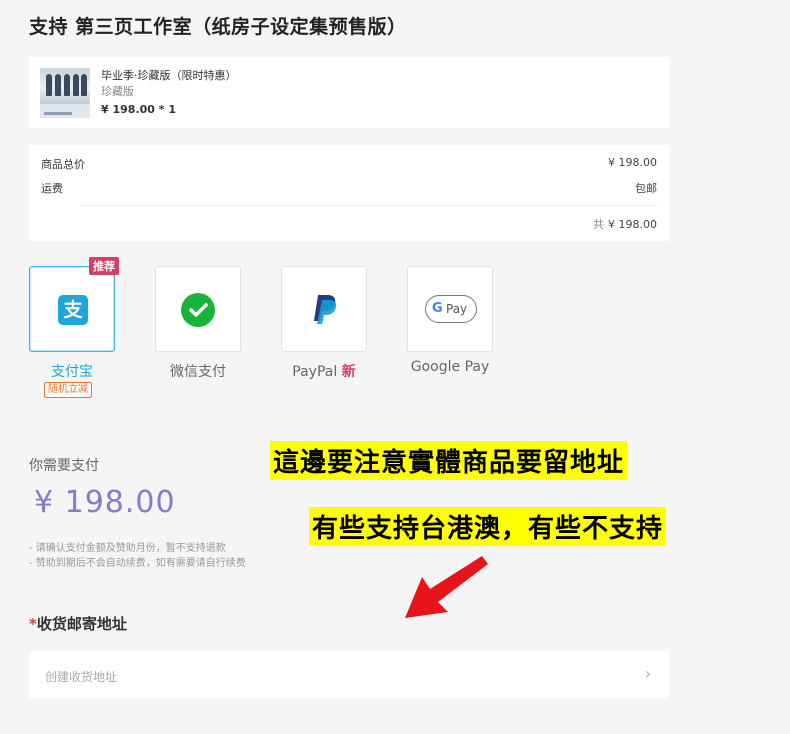 The image size is (790, 734). I want to click on goods-total-value: ¥ 198.00, so click(632, 162).